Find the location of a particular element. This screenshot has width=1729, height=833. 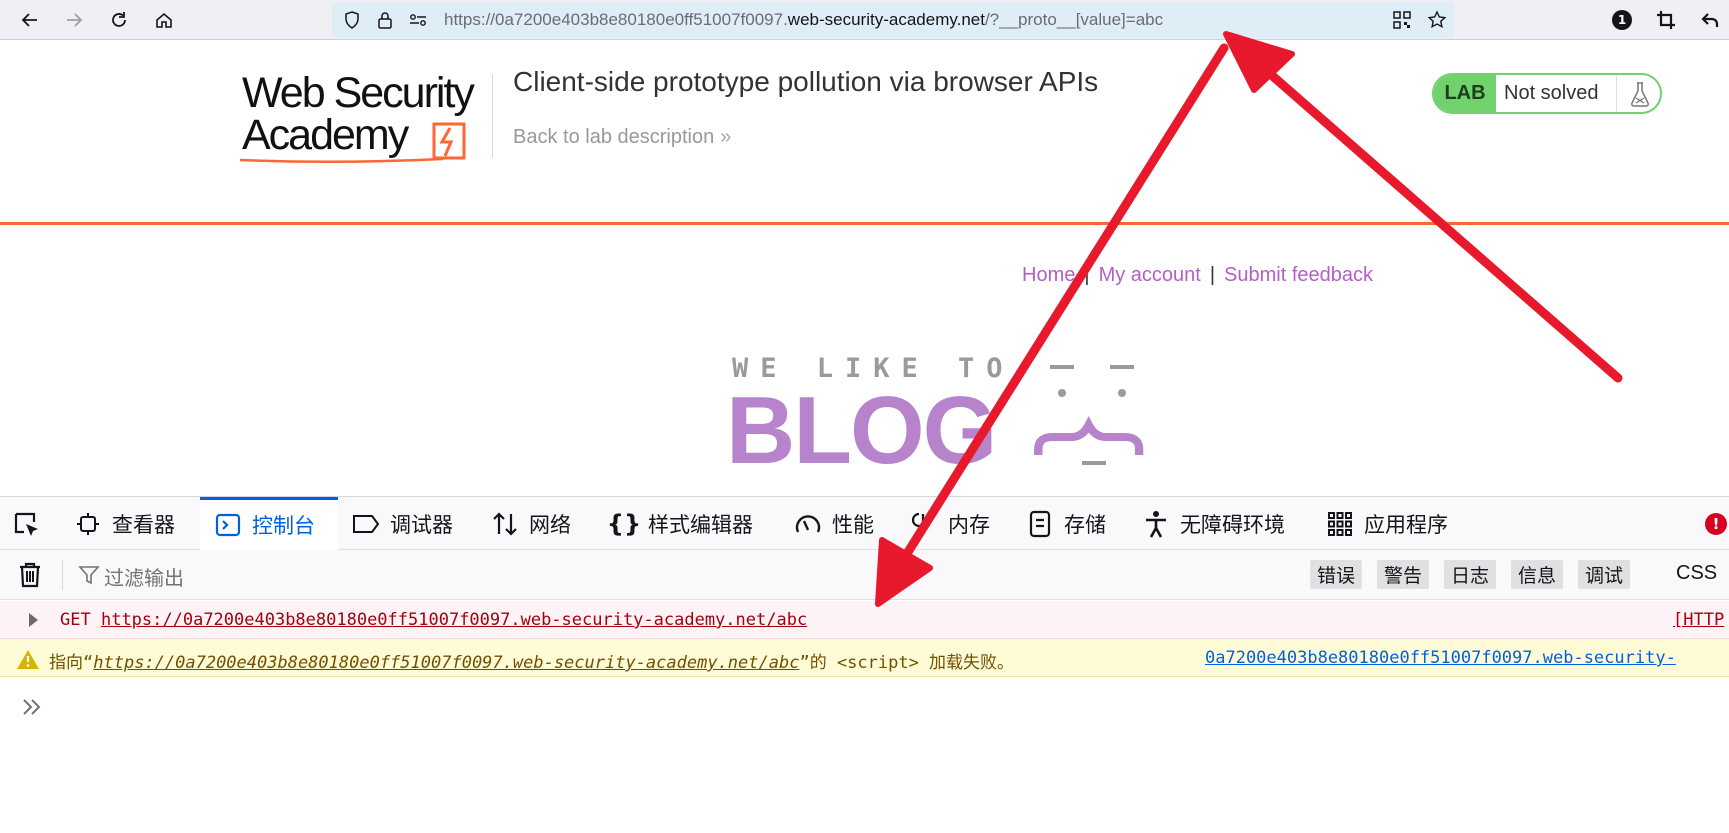

blog-banner: WE LIKE TO BLOG is located at coordinates (950, 412).